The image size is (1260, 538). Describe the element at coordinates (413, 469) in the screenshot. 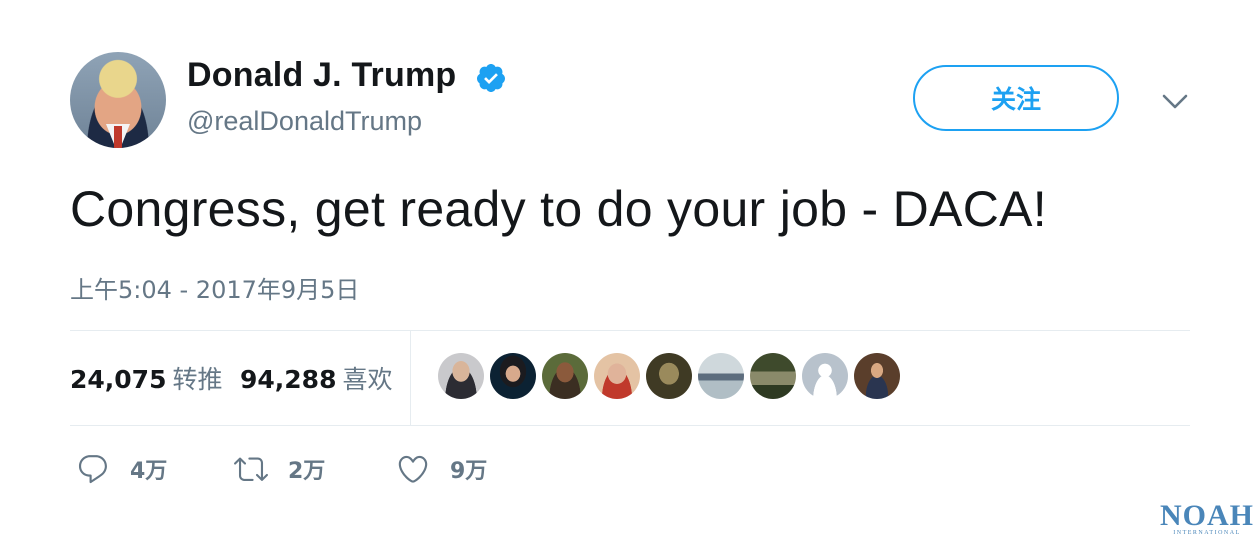

I see `heart-icon` at that location.